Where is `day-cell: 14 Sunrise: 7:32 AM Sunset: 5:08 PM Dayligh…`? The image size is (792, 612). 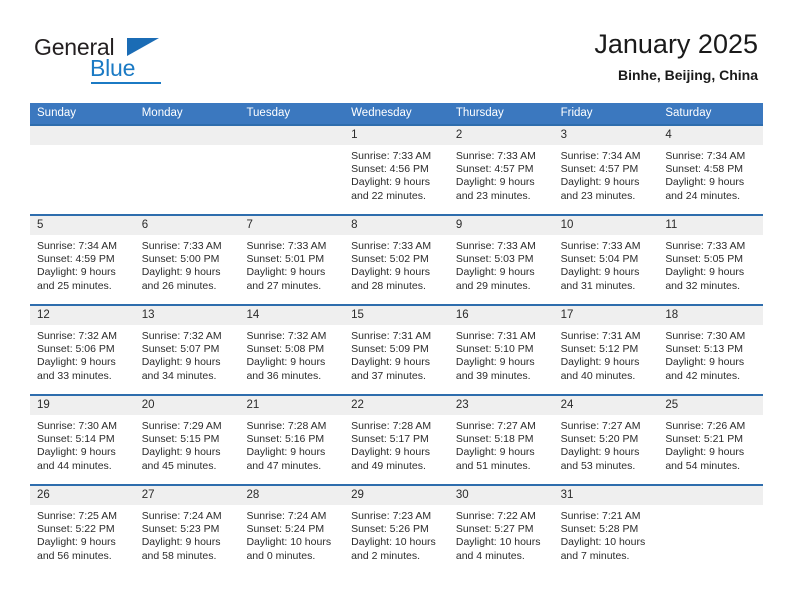
day-cell: 14 Sunrise: 7:32 AM Sunset: 5:08 PM Dayligh… is located at coordinates (292, 350).